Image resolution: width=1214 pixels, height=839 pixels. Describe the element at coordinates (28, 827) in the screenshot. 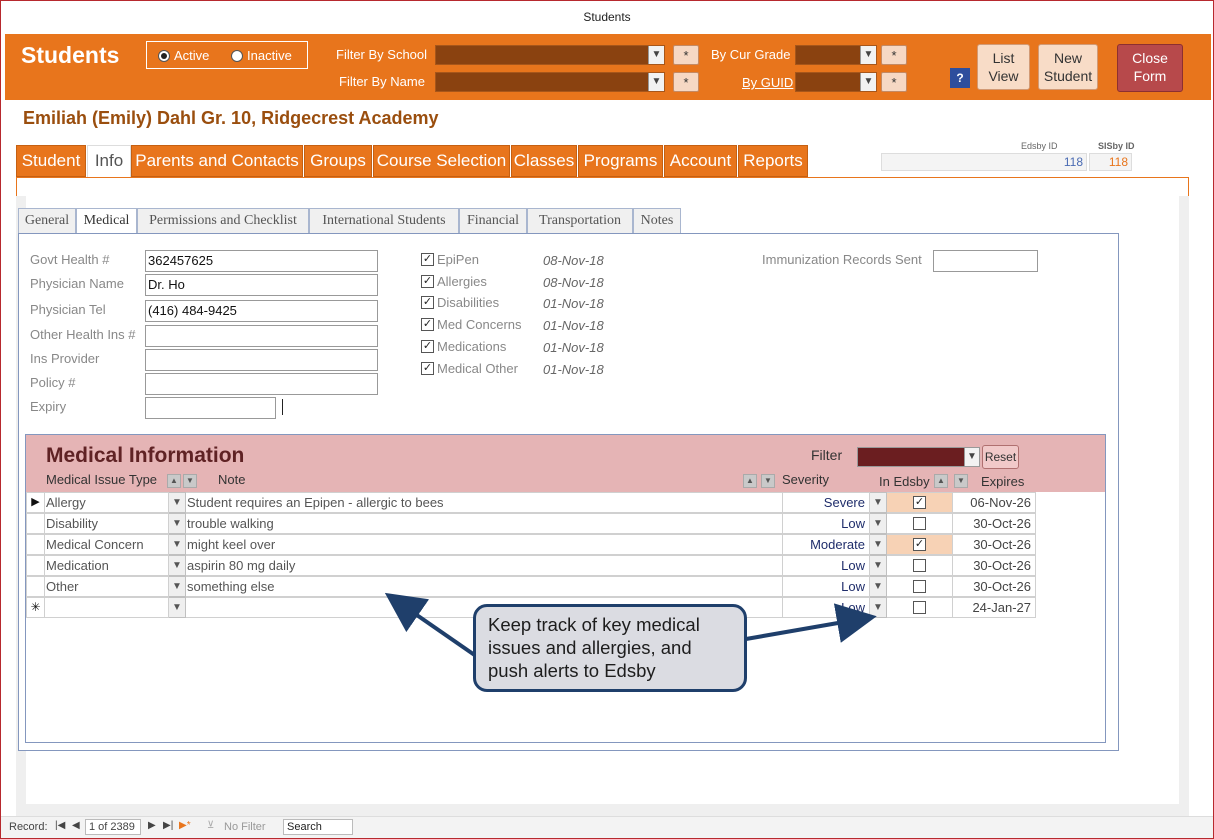

I see `record-label: Record:` at that location.